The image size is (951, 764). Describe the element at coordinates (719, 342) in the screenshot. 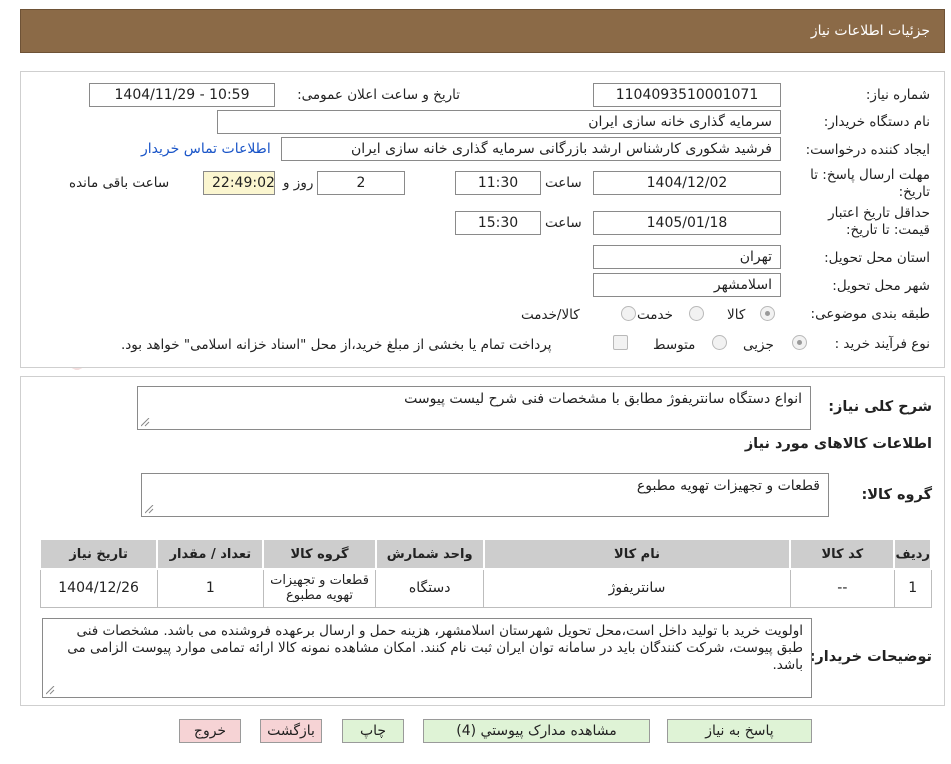

I see `process-medium-radio` at that location.